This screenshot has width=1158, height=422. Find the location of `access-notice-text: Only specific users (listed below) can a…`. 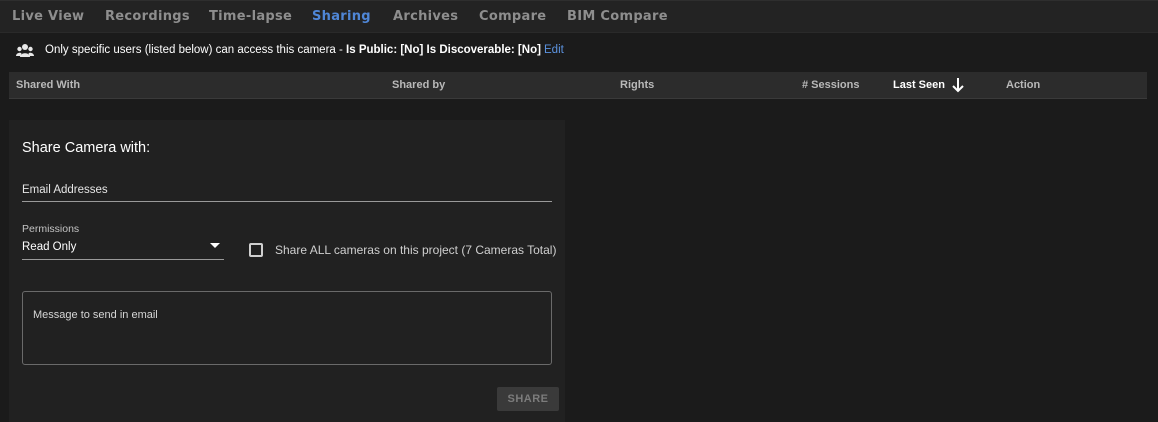

access-notice-text: Only specific users (listed below) can a… is located at coordinates (293, 50).